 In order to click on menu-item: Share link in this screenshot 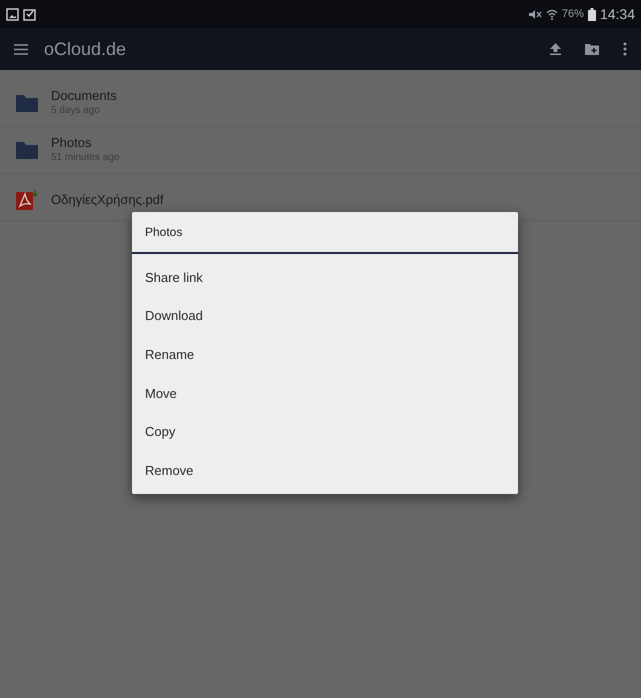, I will do `click(325, 277)`.